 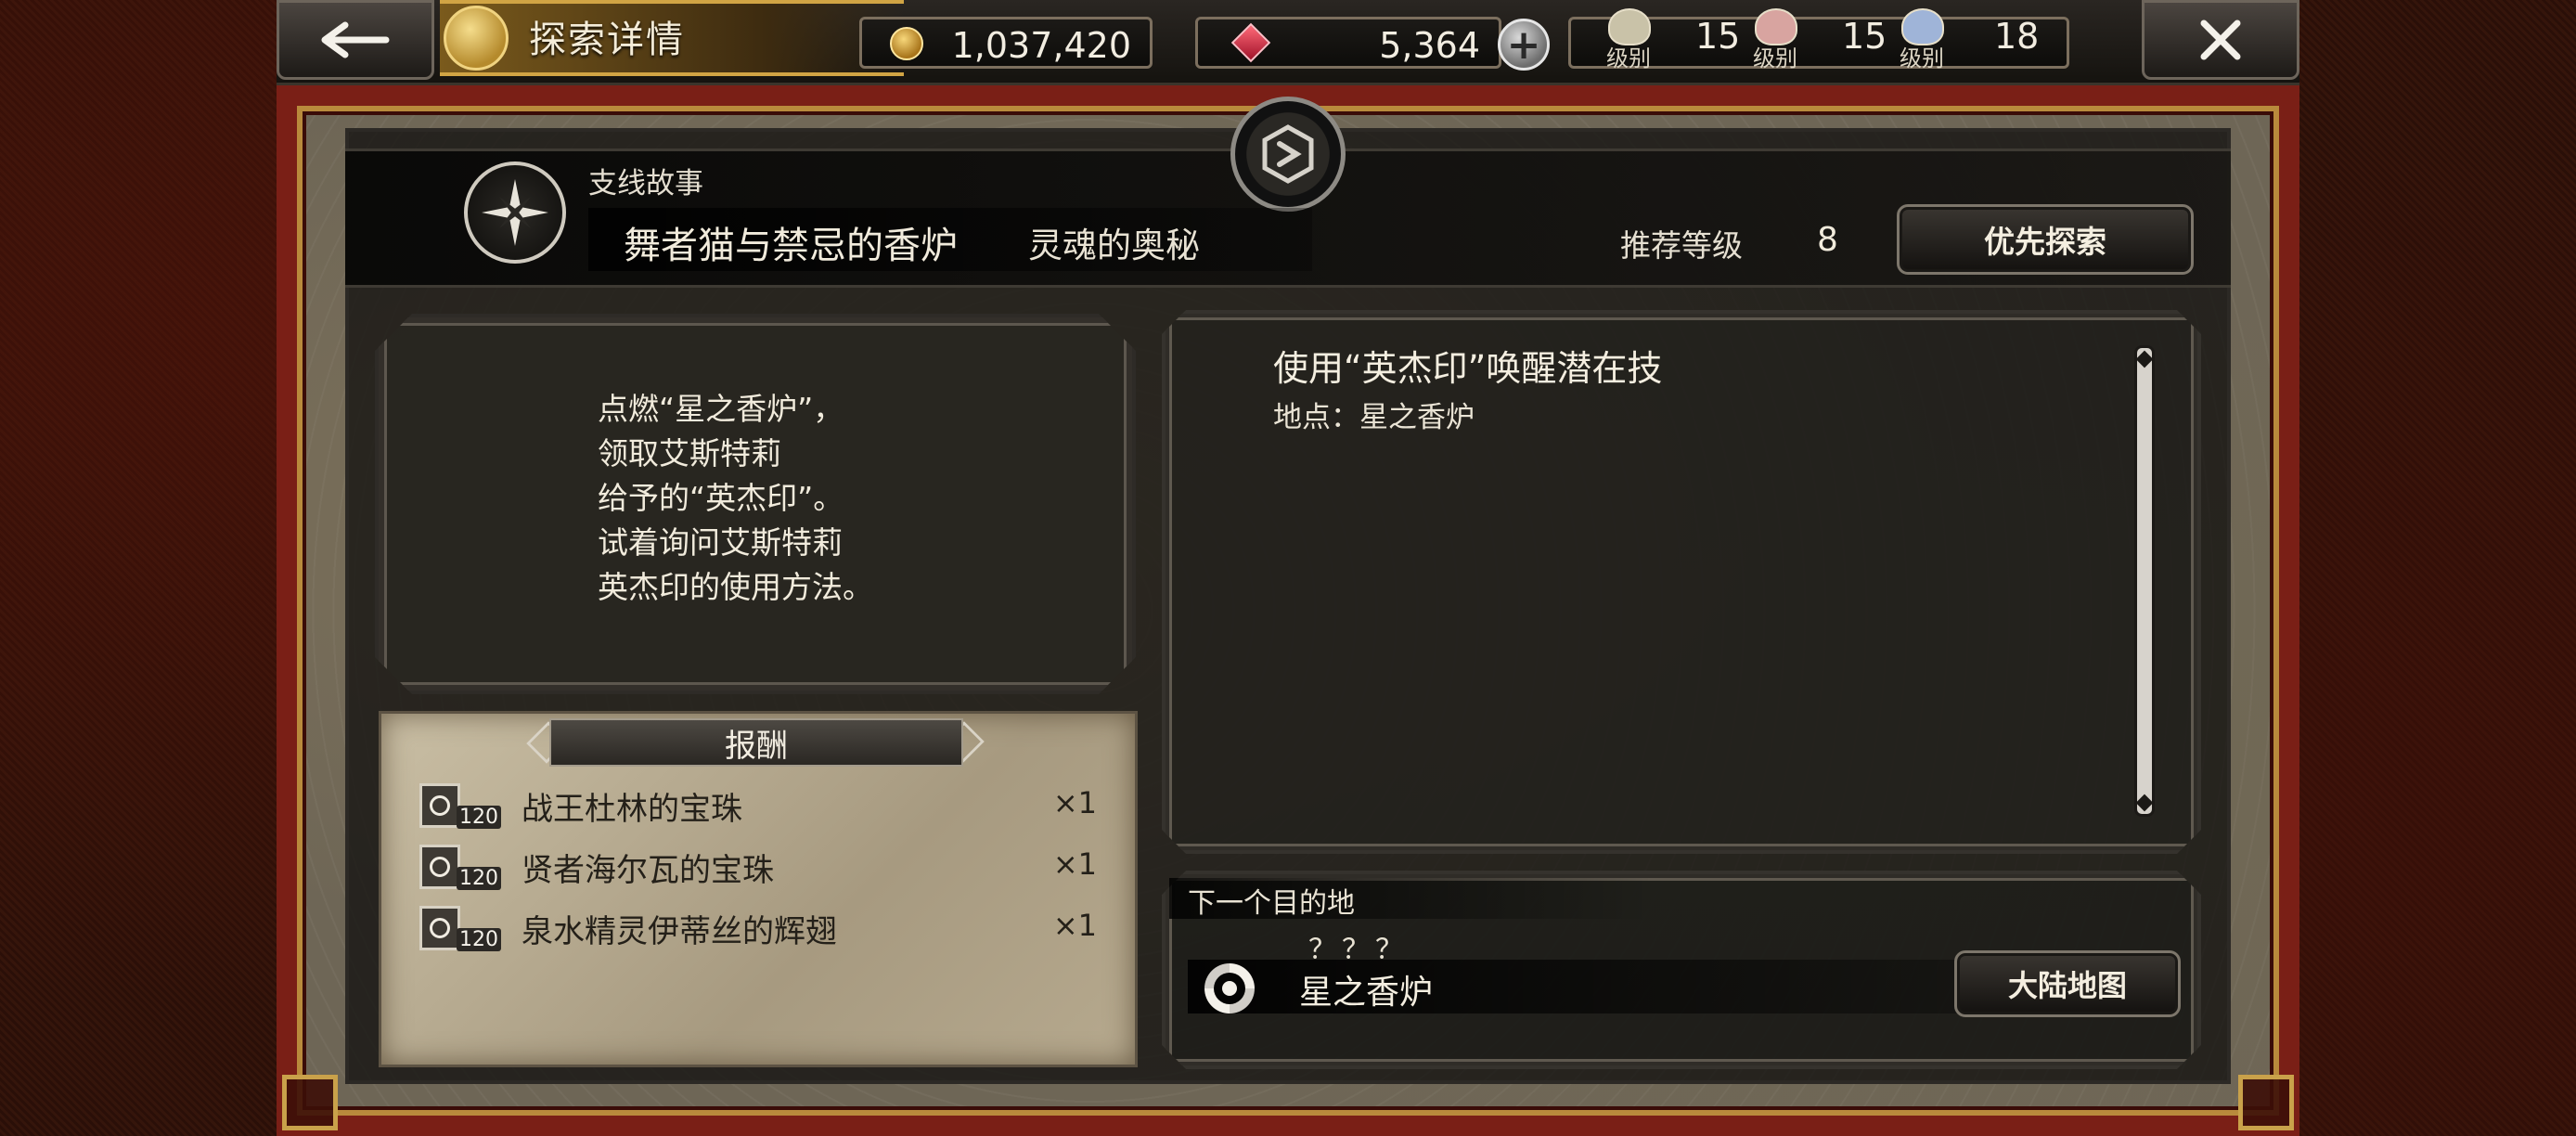 What do you see at coordinates (2144, 581) in the screenshot?
I see `objective-scrollbar` at bounding box center [2144, 581].